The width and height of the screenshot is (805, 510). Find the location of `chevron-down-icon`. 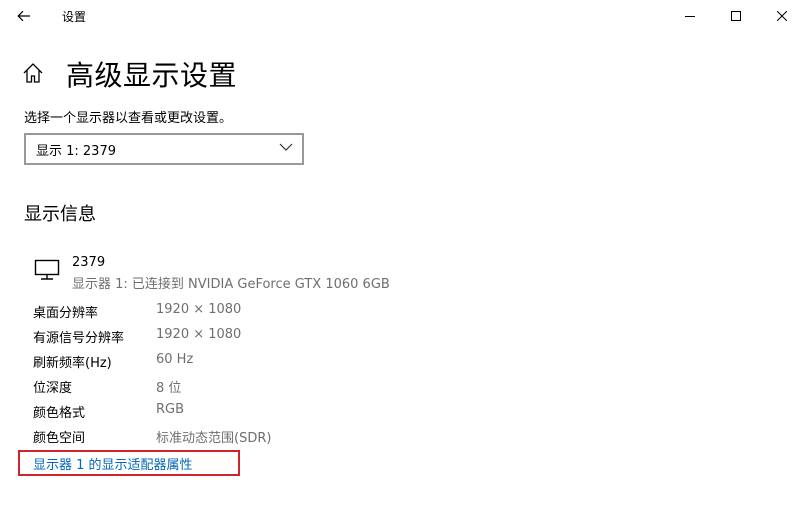

chevron-down-icon is located at coordinates (286, 147).